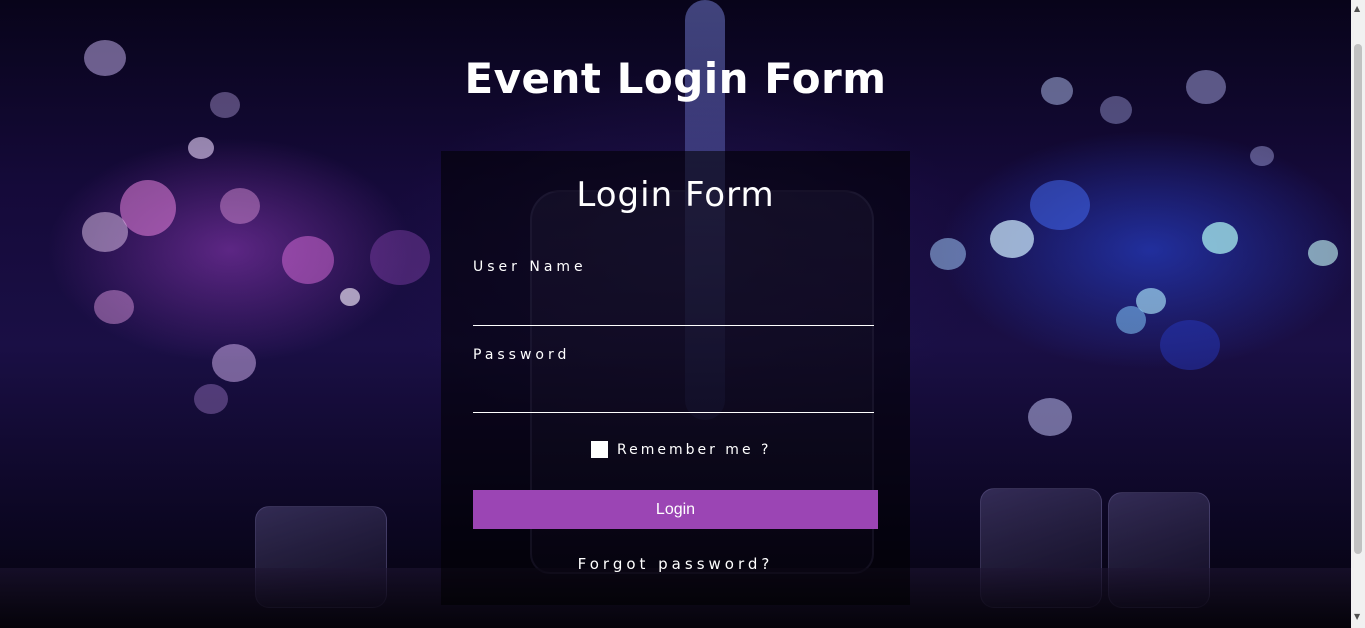 This screenshot has height=628, width=1365. Describe the element at coordinates (675, 509) in the screenshot. I see `login-button: Login` at that location.